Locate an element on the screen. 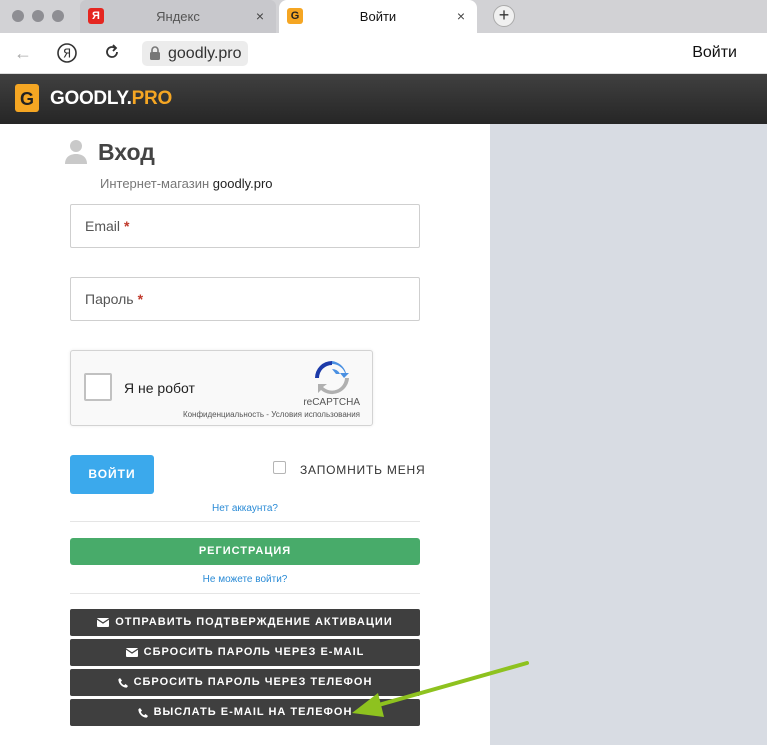 The height and width of the screenshot is (745, 767). address-bar: ← Я goodly.pro Войти is located at coordinates (383, 53).